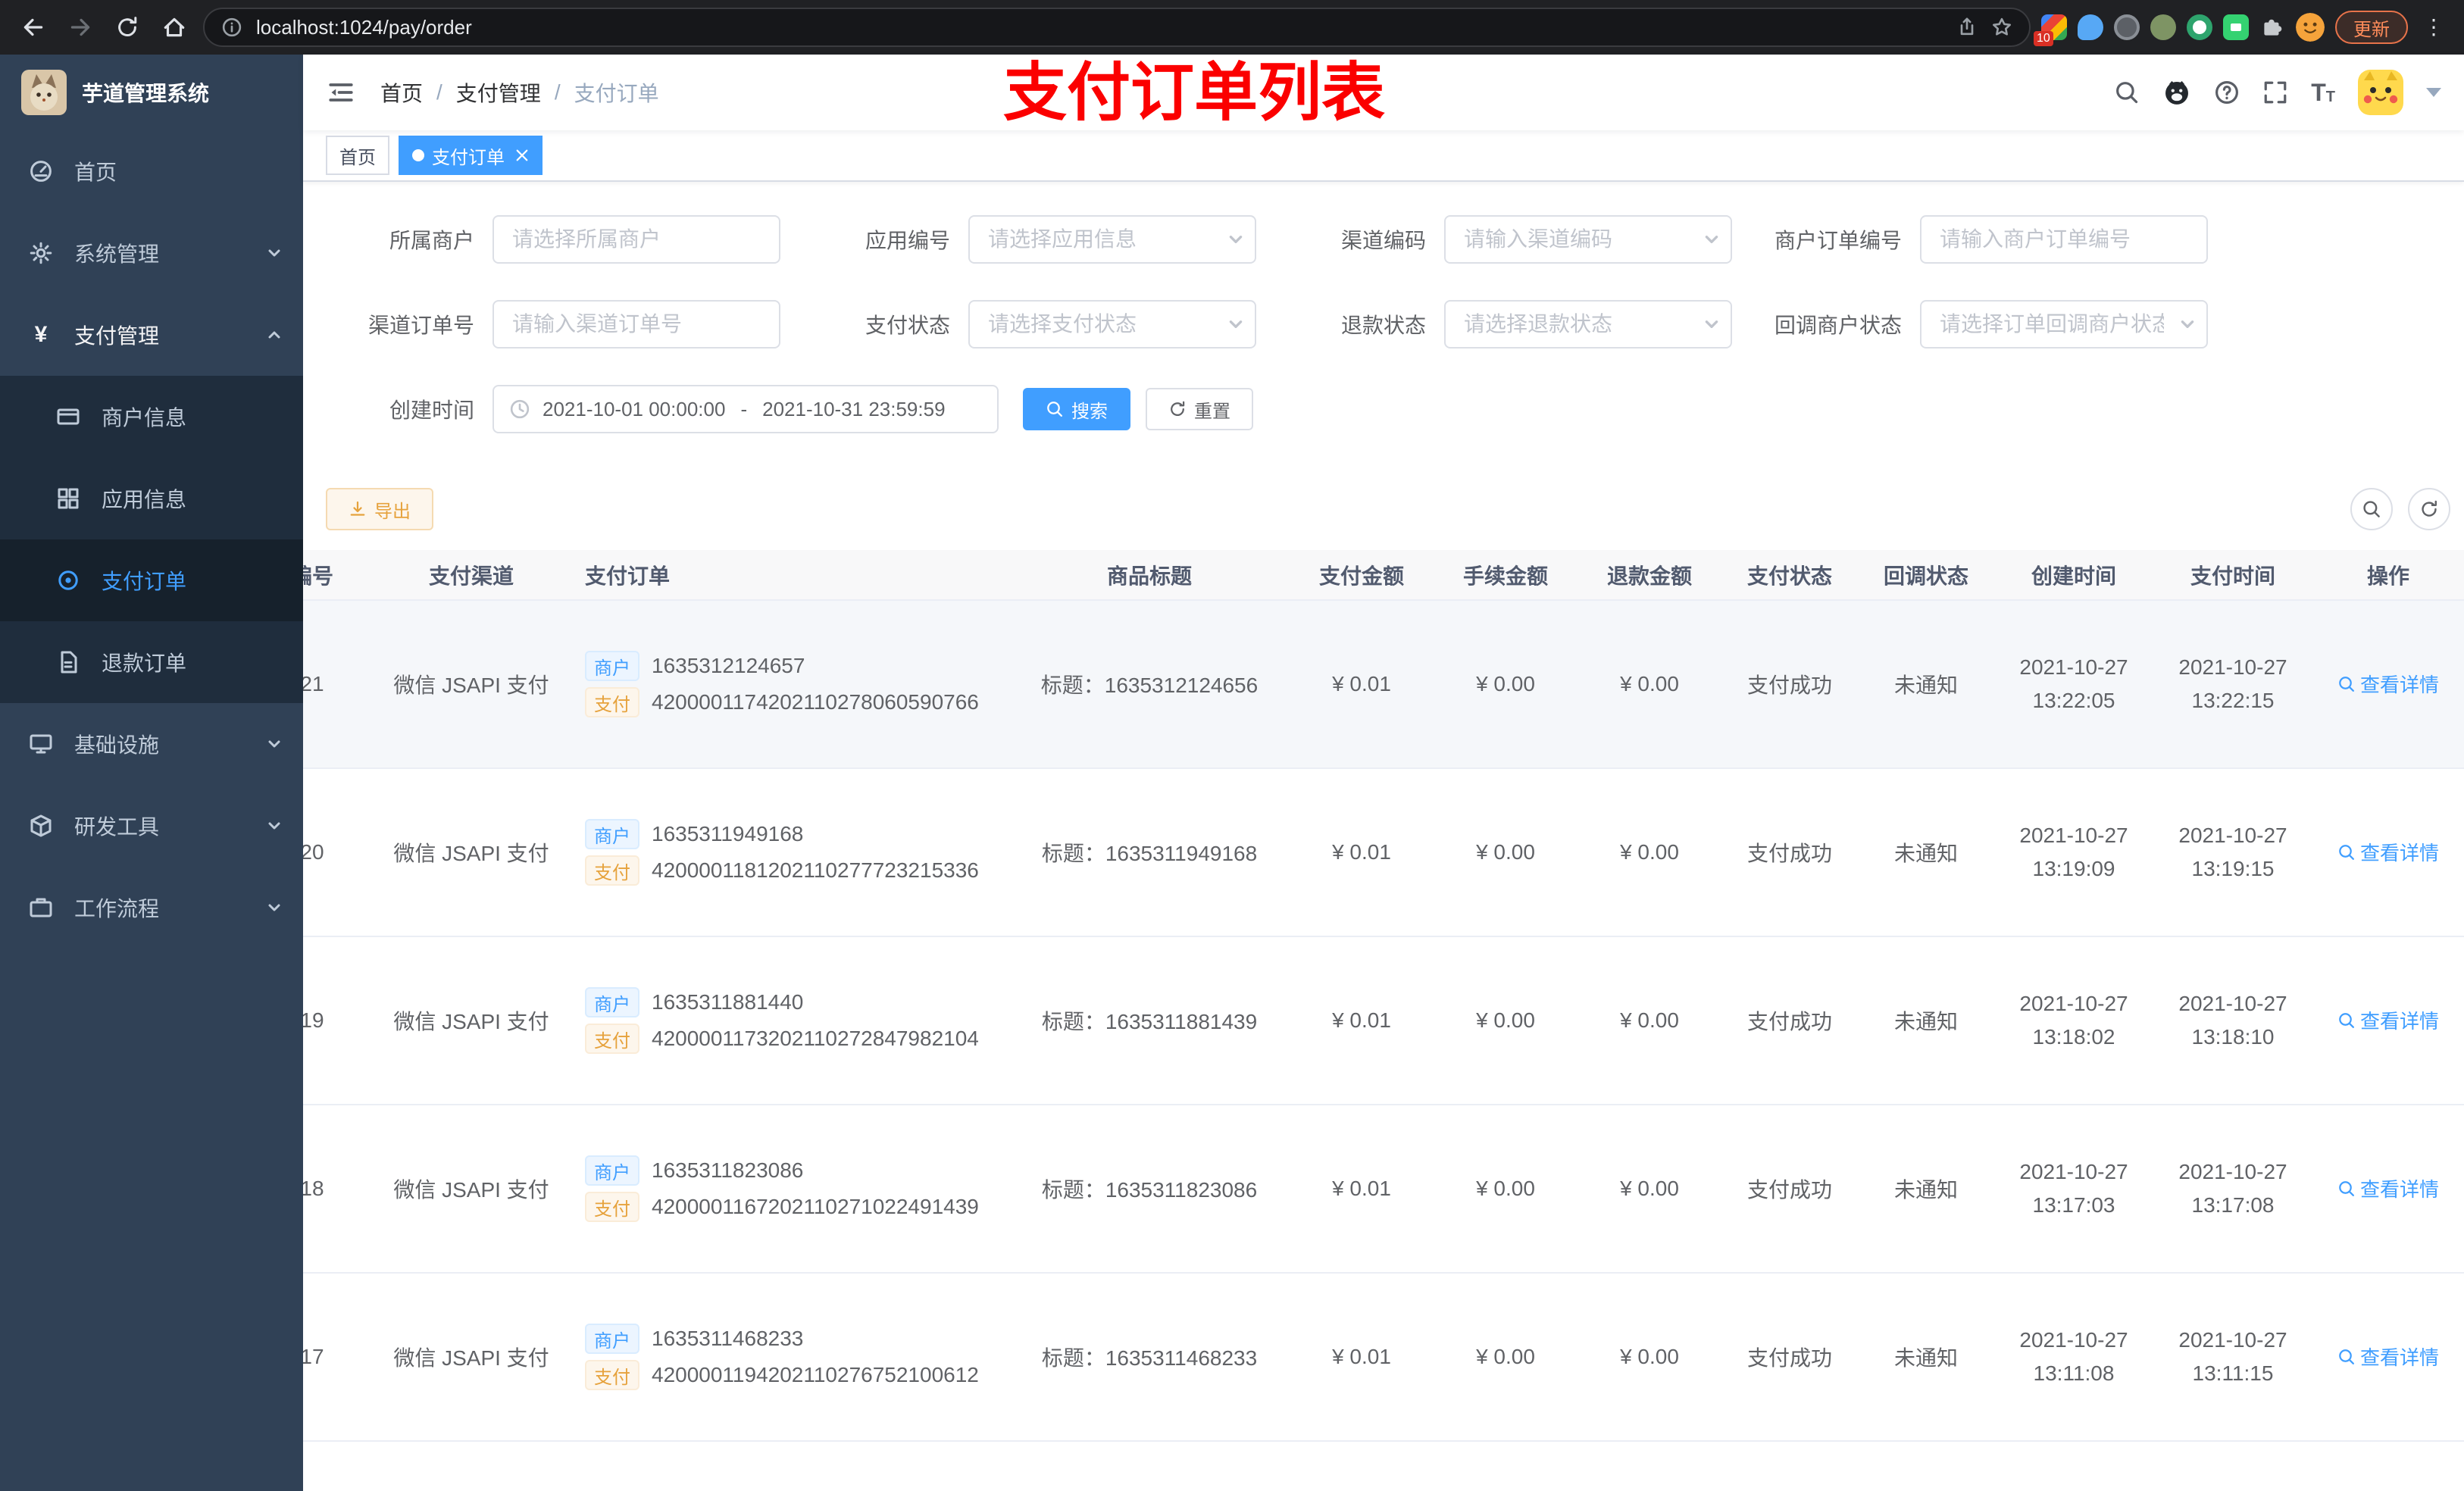 The image size is (2464, 1491). I want to click on column-header-create-time: 创建时间, so click(2073, 575).